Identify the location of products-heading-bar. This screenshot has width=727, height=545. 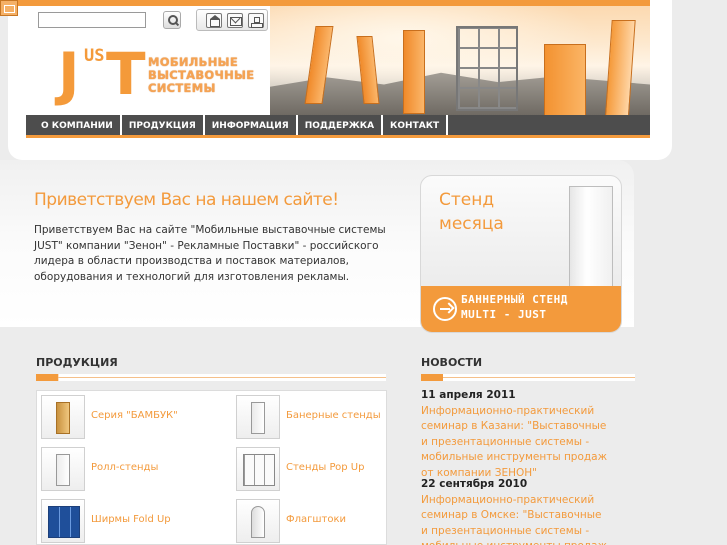
(211, 377).